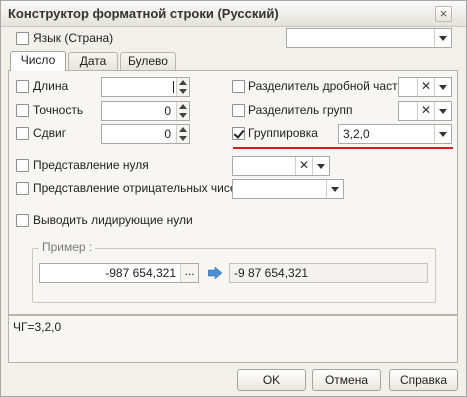  I want to click on group-separator-label: Разделитель групп, so click(300, 110).